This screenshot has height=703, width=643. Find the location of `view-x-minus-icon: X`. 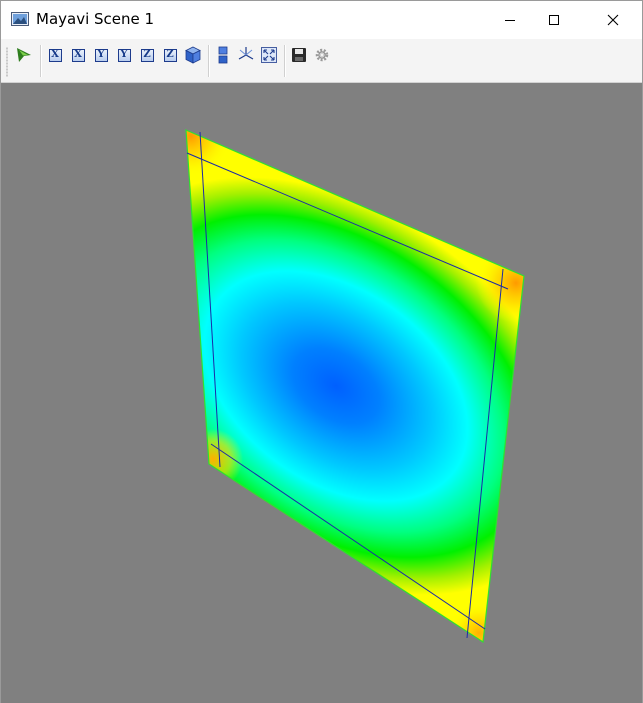

view-x-minus-icon: X is located at coordinates (78, 55).